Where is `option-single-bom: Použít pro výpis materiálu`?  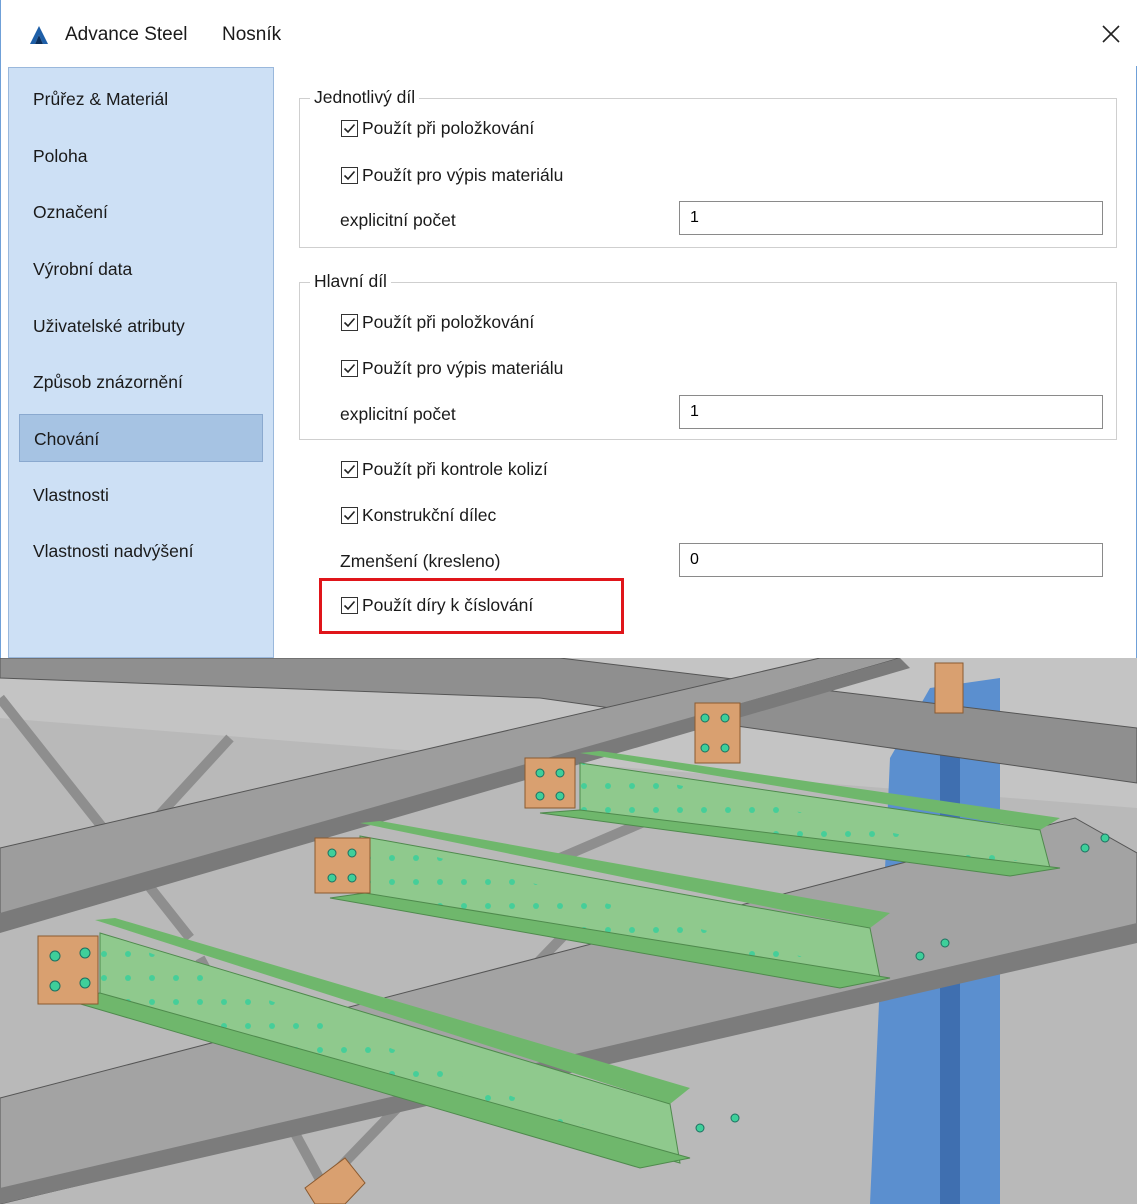
option-single-bom: Použít pro výpis materiálu is located at coordinates (452, 175).